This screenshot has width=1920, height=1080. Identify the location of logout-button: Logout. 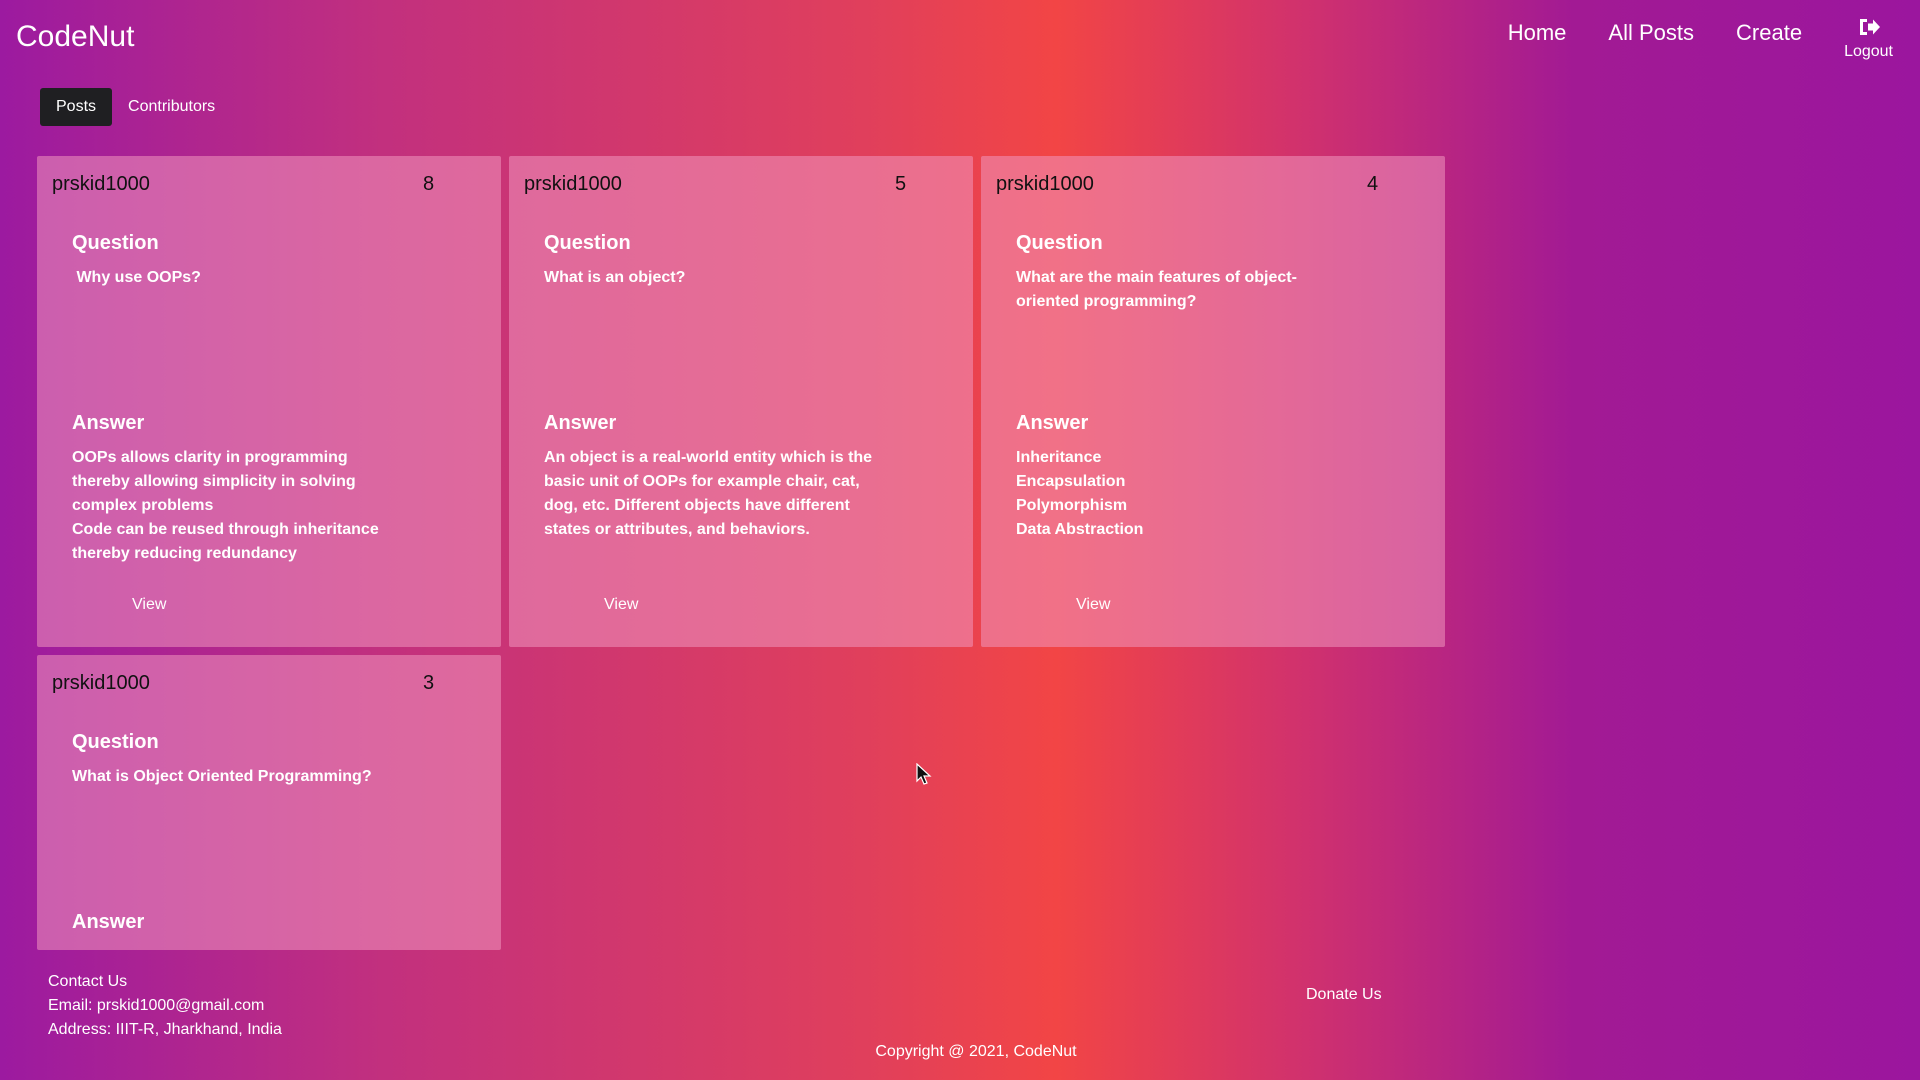
(1868, 39).